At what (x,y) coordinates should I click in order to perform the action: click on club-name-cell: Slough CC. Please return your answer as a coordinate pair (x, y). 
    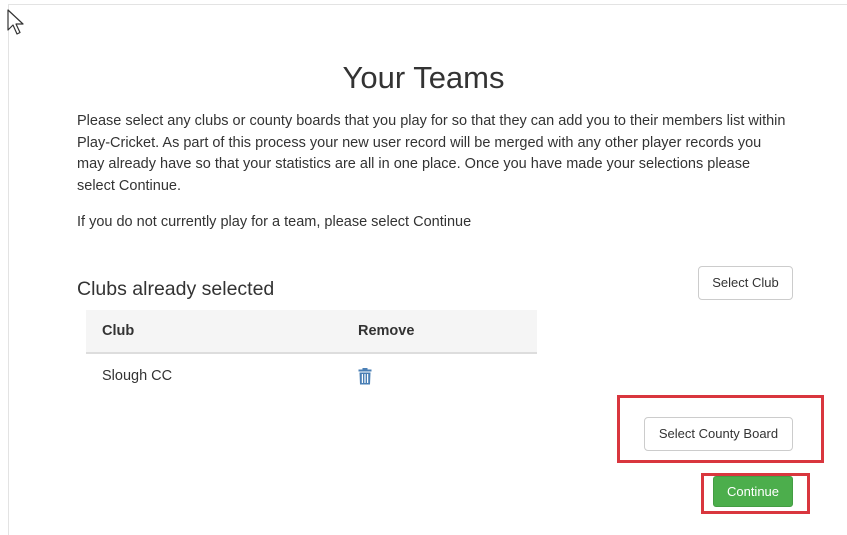
    Looking at the image, I should click on (137, 376).